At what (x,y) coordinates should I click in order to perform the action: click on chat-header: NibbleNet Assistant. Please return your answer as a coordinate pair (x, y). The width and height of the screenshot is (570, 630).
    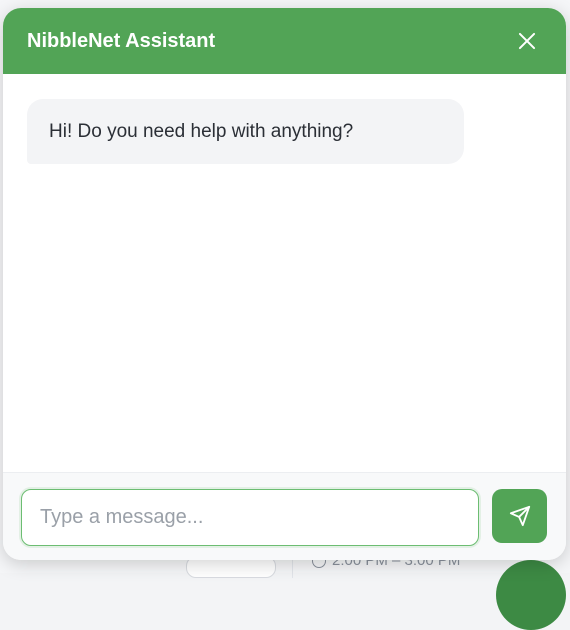
    Looking at the image, I should click on (284, 41).